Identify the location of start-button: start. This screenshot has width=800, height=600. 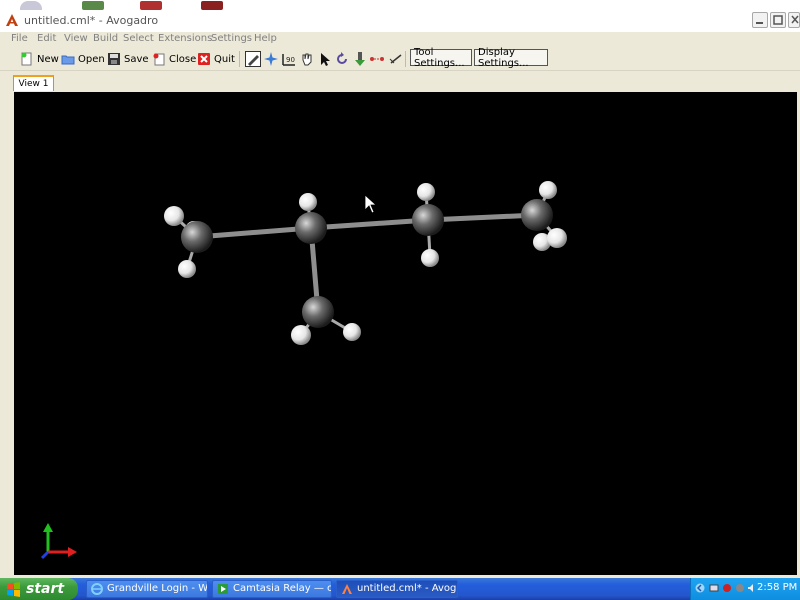
(39, 589).